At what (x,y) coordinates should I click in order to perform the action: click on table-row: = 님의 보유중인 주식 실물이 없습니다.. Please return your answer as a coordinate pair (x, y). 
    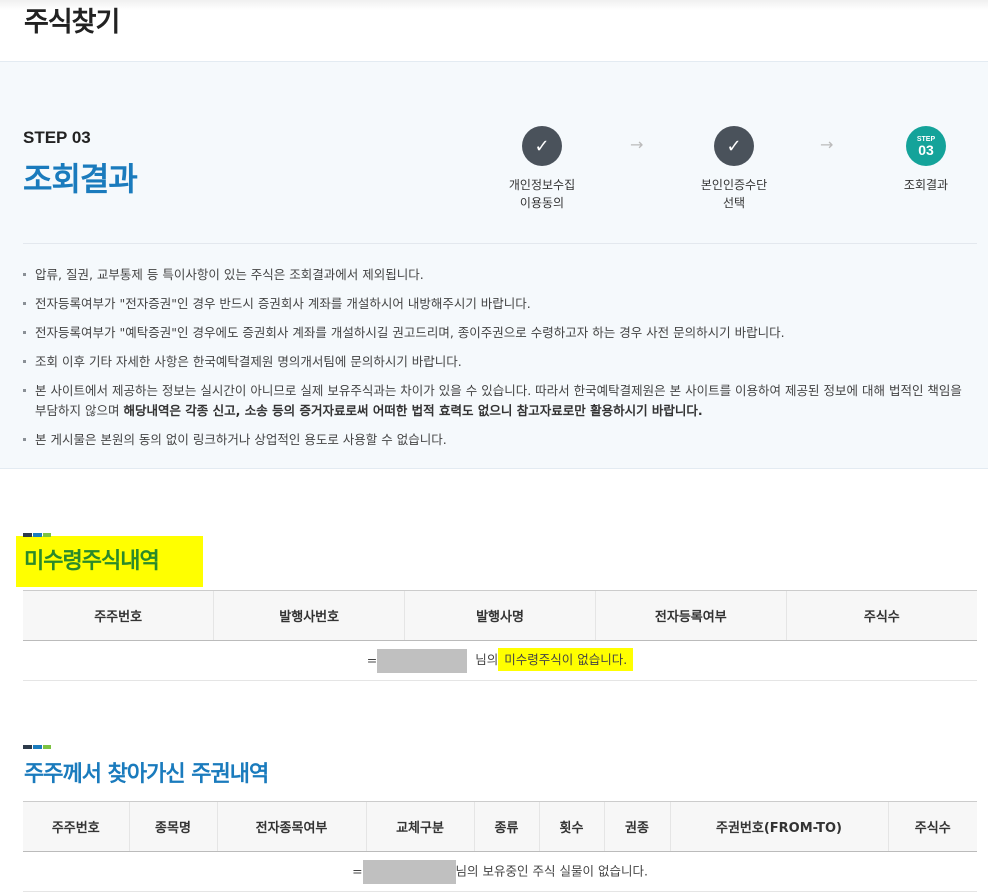
    Looking at the image, I should click on (500, 871).